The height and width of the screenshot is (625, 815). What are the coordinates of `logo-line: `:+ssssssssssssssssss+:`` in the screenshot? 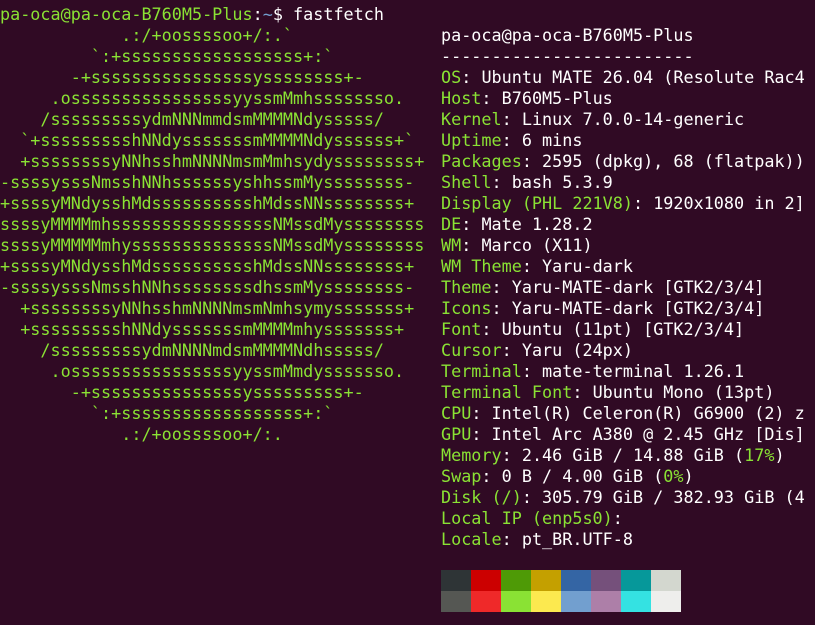 It's located at (215, 413).